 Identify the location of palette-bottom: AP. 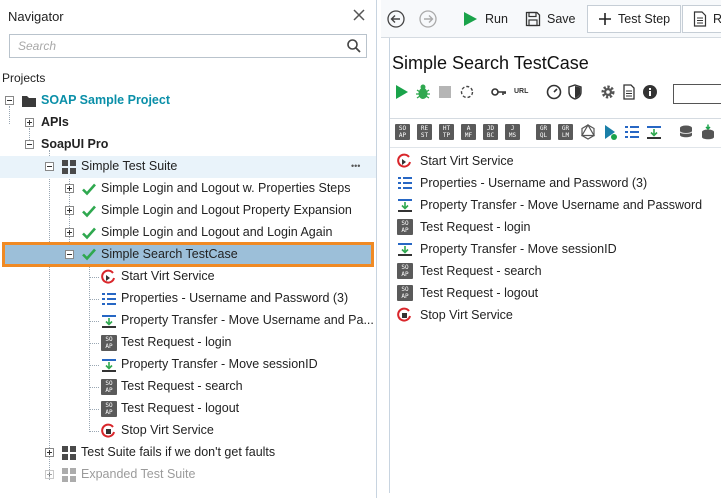
(402, 135).